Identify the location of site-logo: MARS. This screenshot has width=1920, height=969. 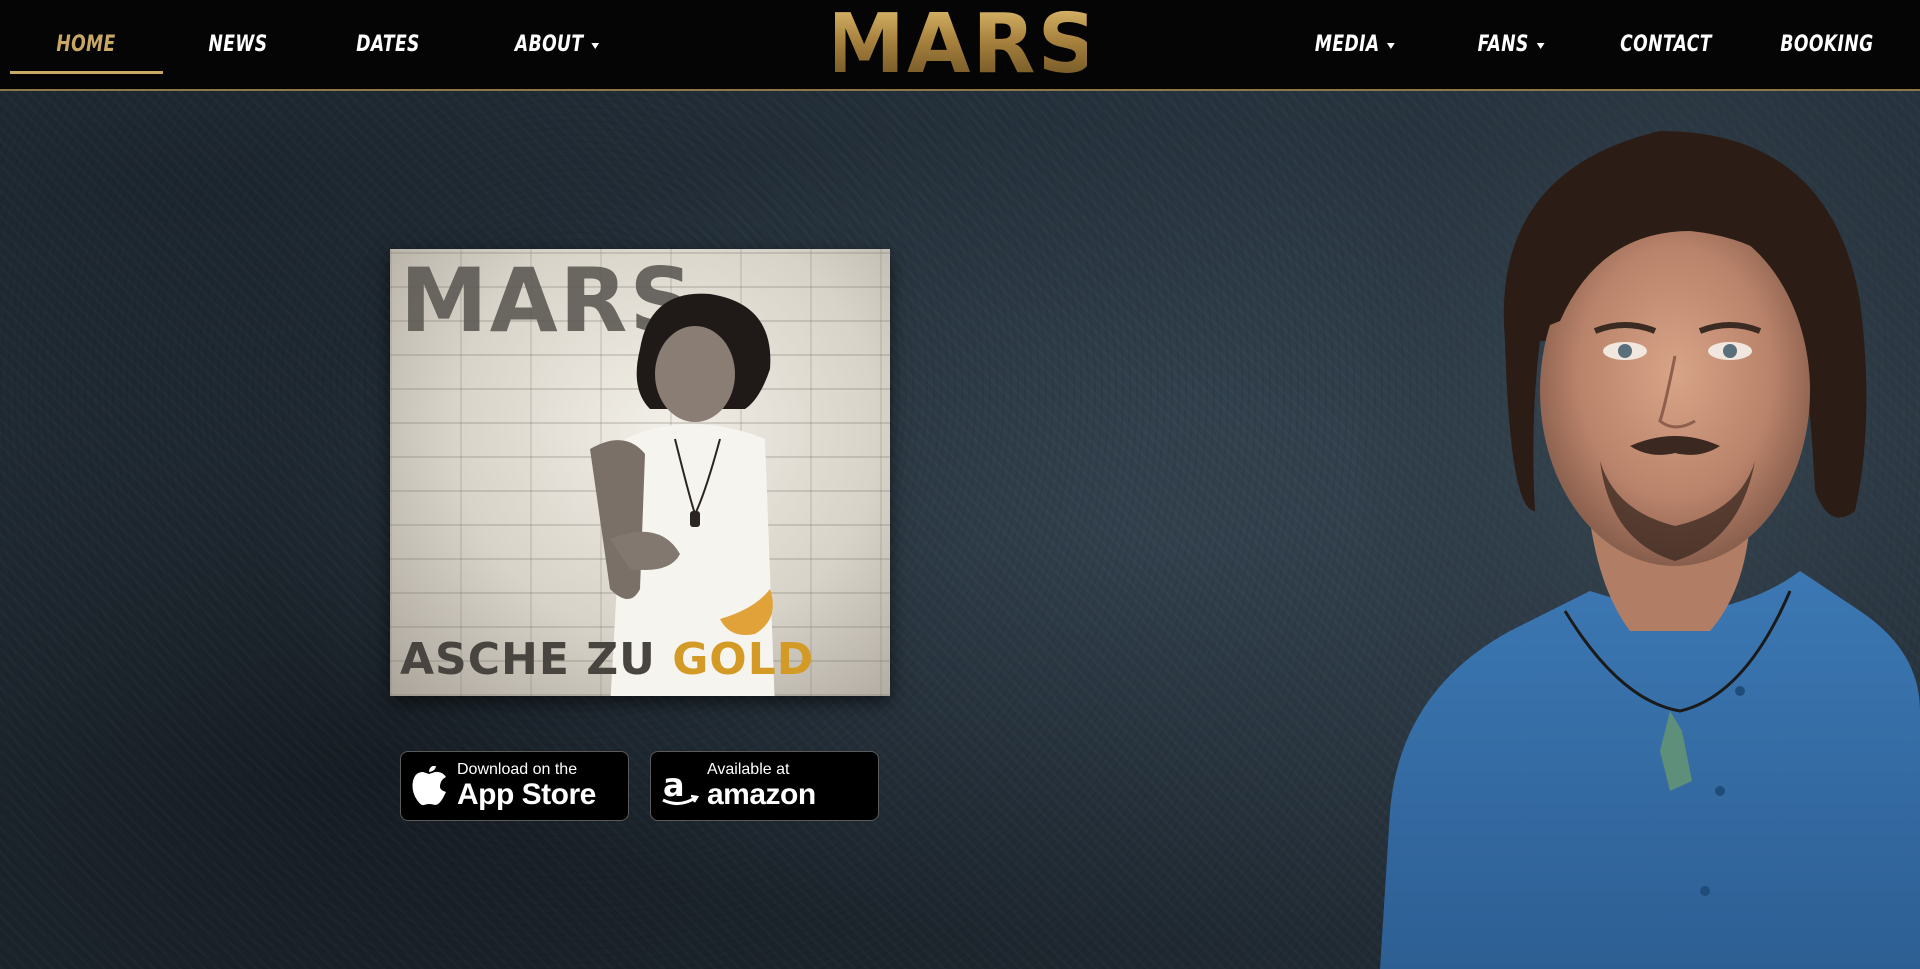
(959, 46).